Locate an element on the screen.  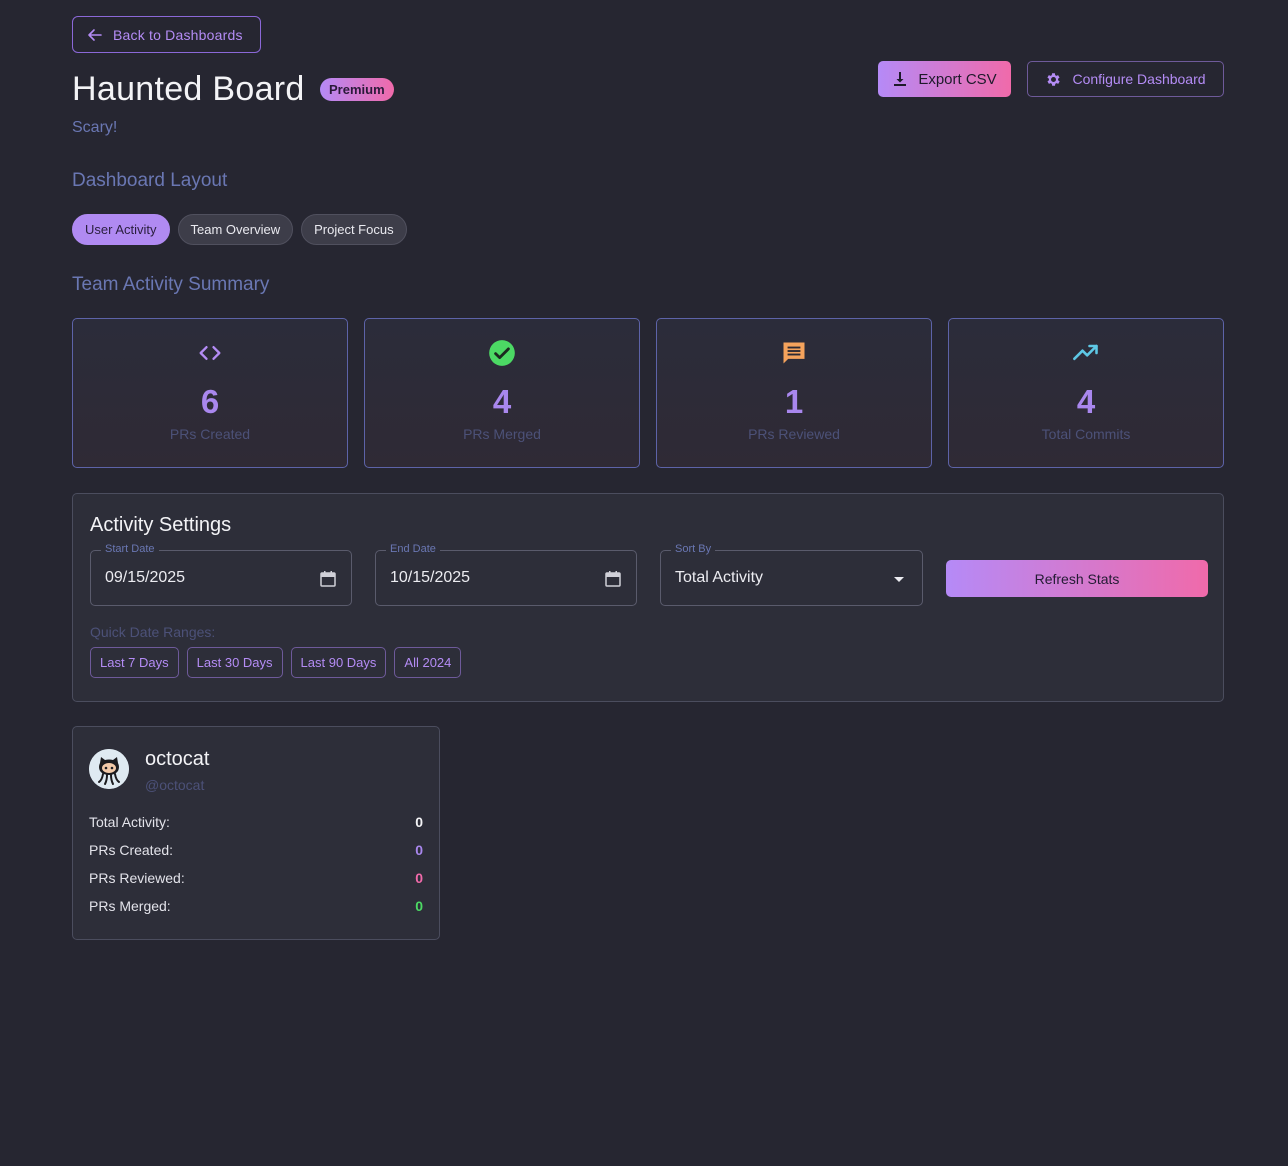
metric-prs-reviewed: PRs Reviewed: 0 is located at coordinates (256, 878).